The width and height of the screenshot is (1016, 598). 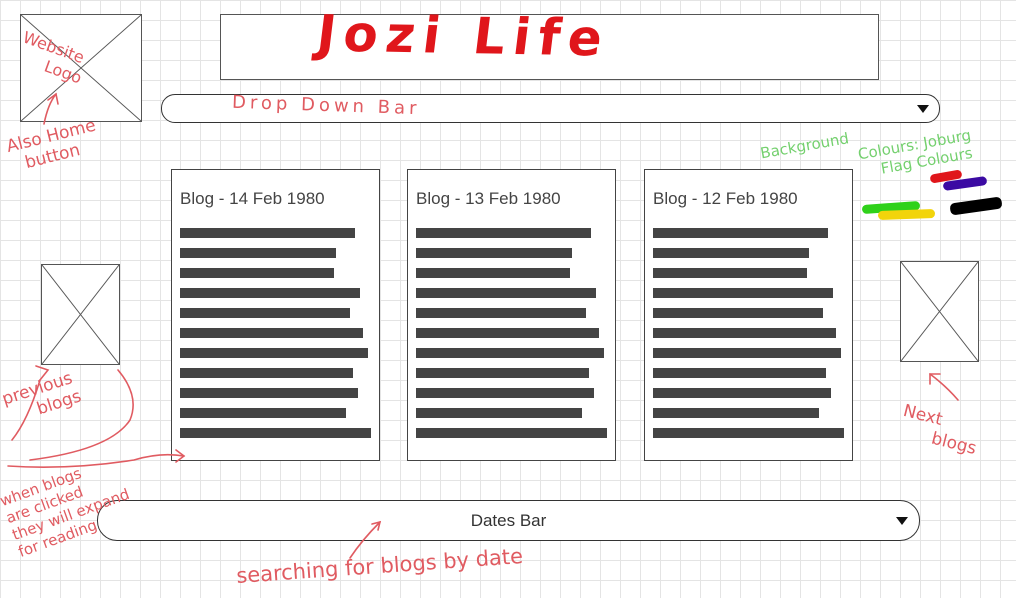 I want to click on previous-blogs-button, so click(x=80, y=314).